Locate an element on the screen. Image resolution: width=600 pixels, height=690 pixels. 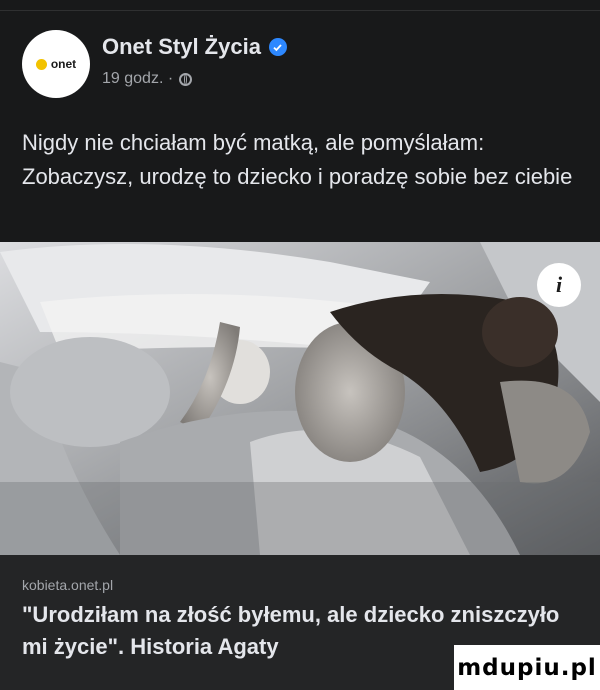
watermark: mdupiu.pl is located at coordinates (527, 667).